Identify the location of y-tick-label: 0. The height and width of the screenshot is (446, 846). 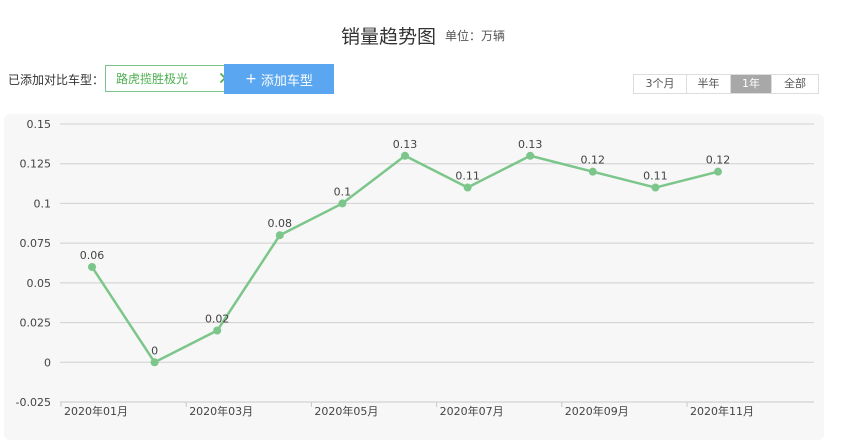
(47, 362).